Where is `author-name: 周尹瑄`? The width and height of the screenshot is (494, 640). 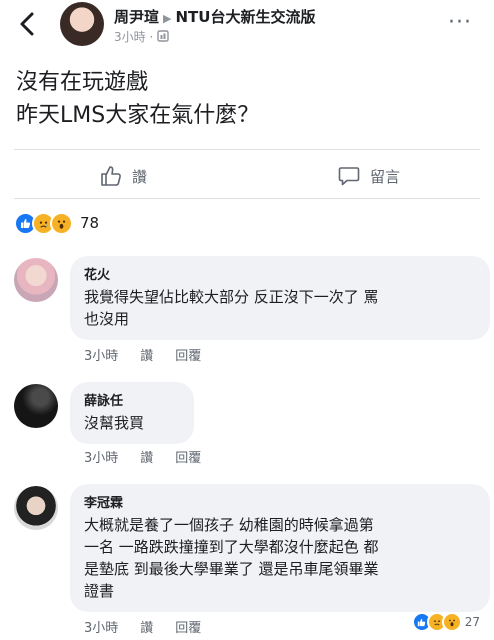 author-name: 周尹瑄 is located at coordinates (136, 17).